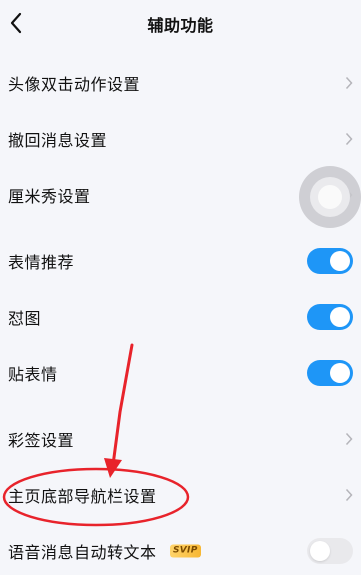  I want to click on setting-dui-tu: 怼图, so click(180, 317).